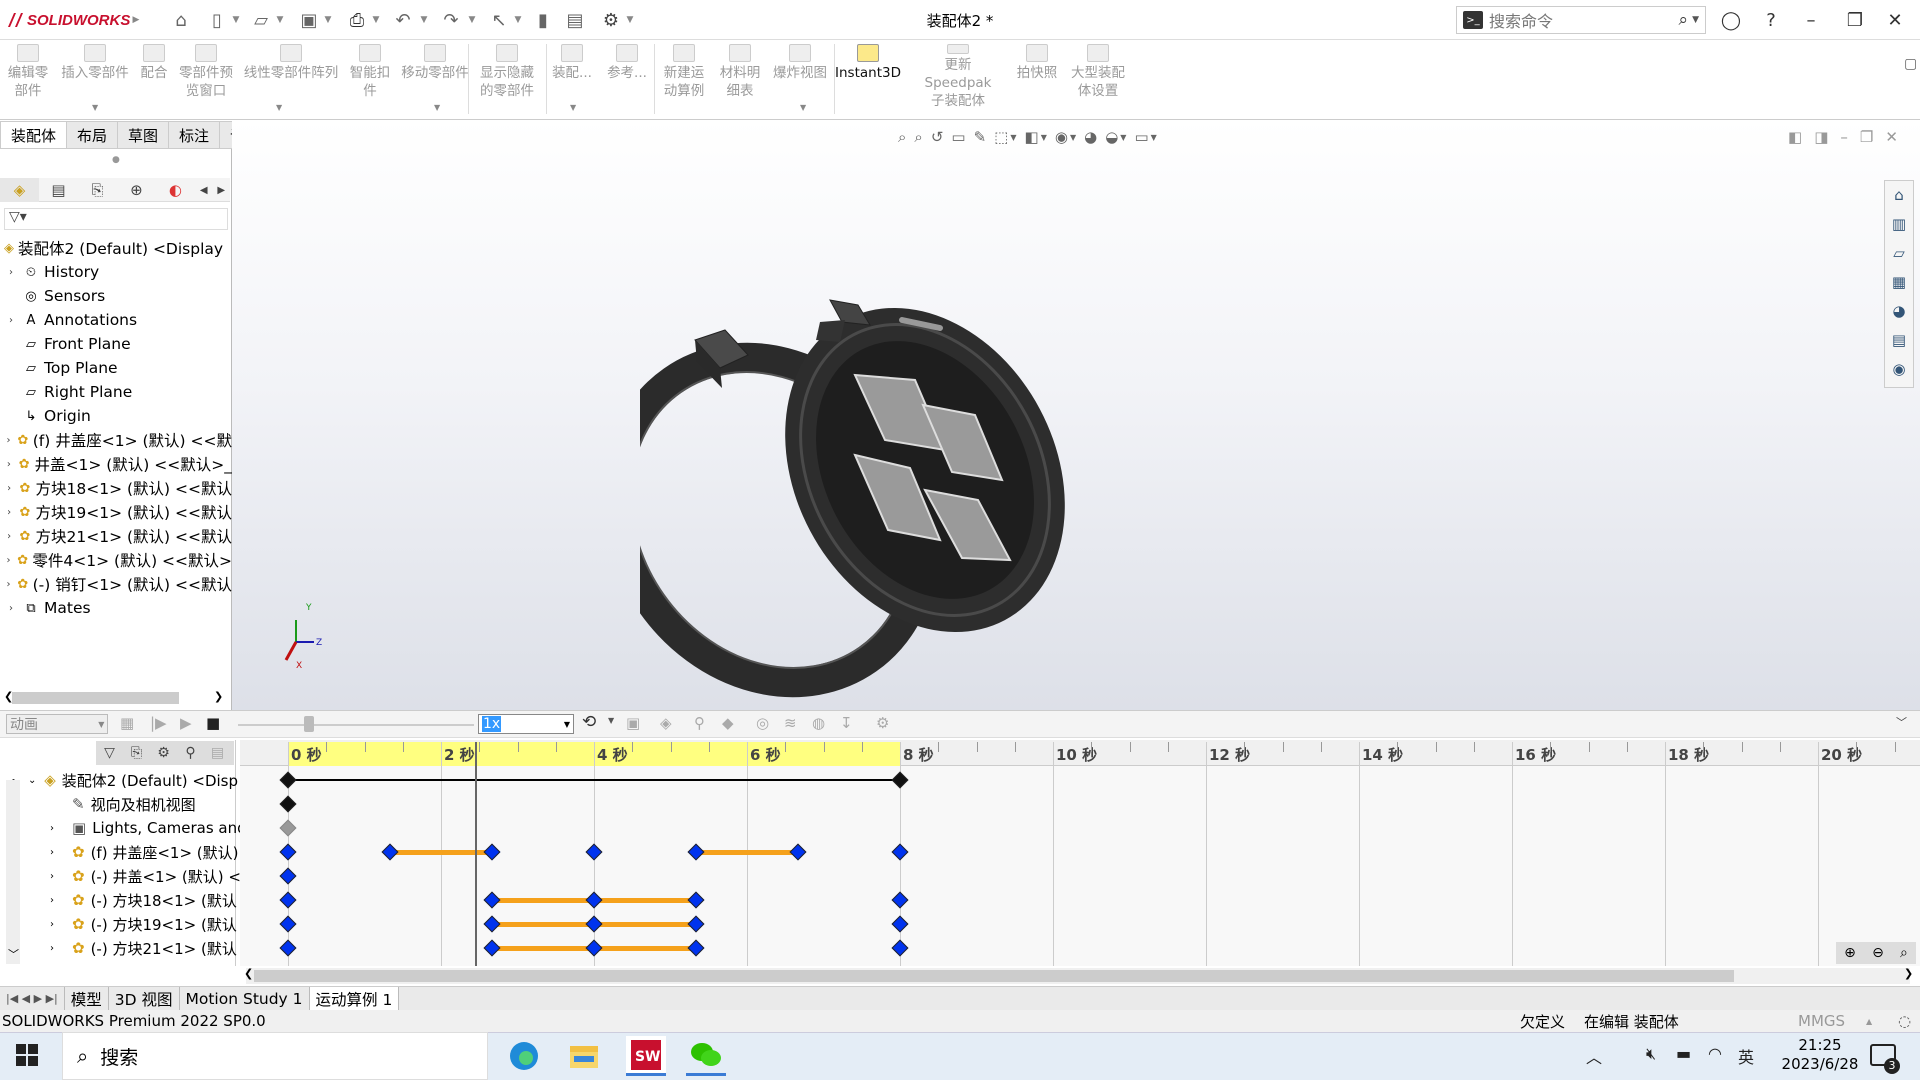  Describe the element at coordinates (790, 723) in the screenshot. I see `spring-icon: ≋` at that location.